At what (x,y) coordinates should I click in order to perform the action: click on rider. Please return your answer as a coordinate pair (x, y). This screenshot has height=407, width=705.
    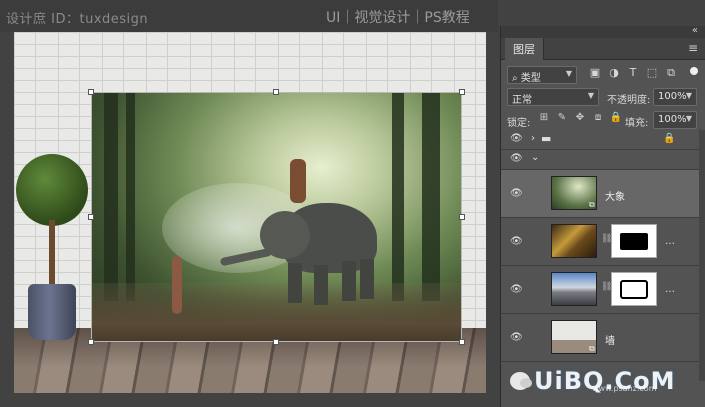
    Looking at the image, I should click on (298, 181).